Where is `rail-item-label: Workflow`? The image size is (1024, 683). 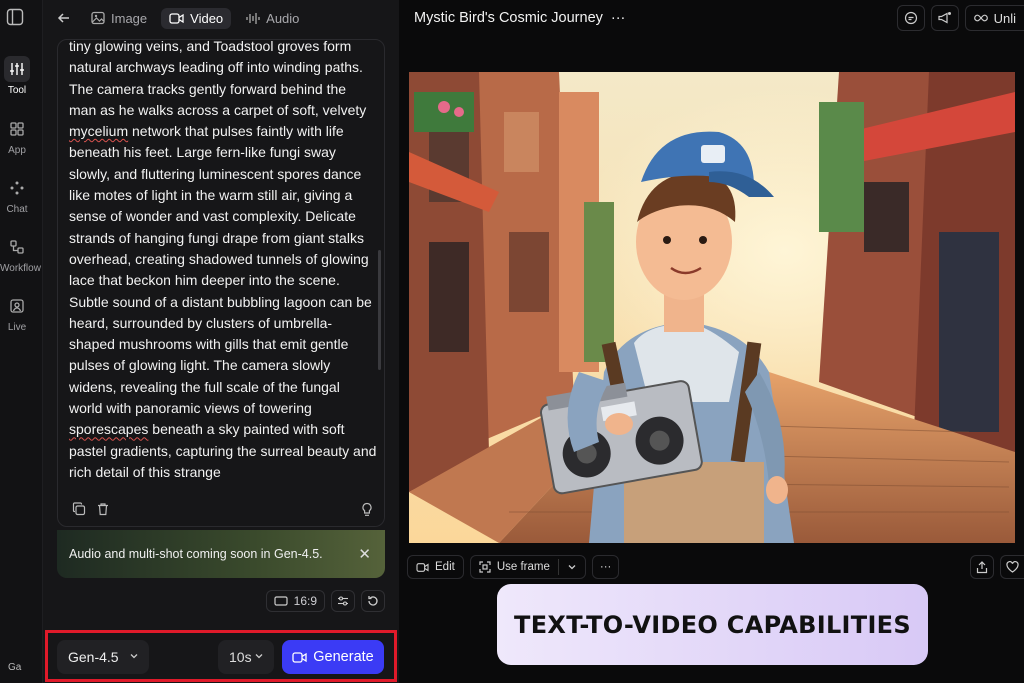
rail-item-label: Workflow is located at coordinates (20, 268).